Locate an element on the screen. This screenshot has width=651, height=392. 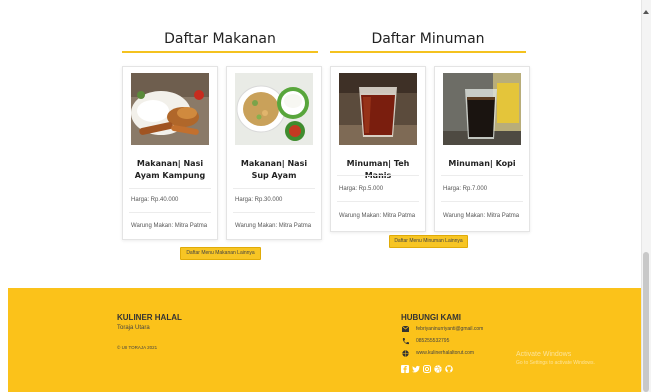
contact-phone: 085255532795 is located at coordinates (425, 341).